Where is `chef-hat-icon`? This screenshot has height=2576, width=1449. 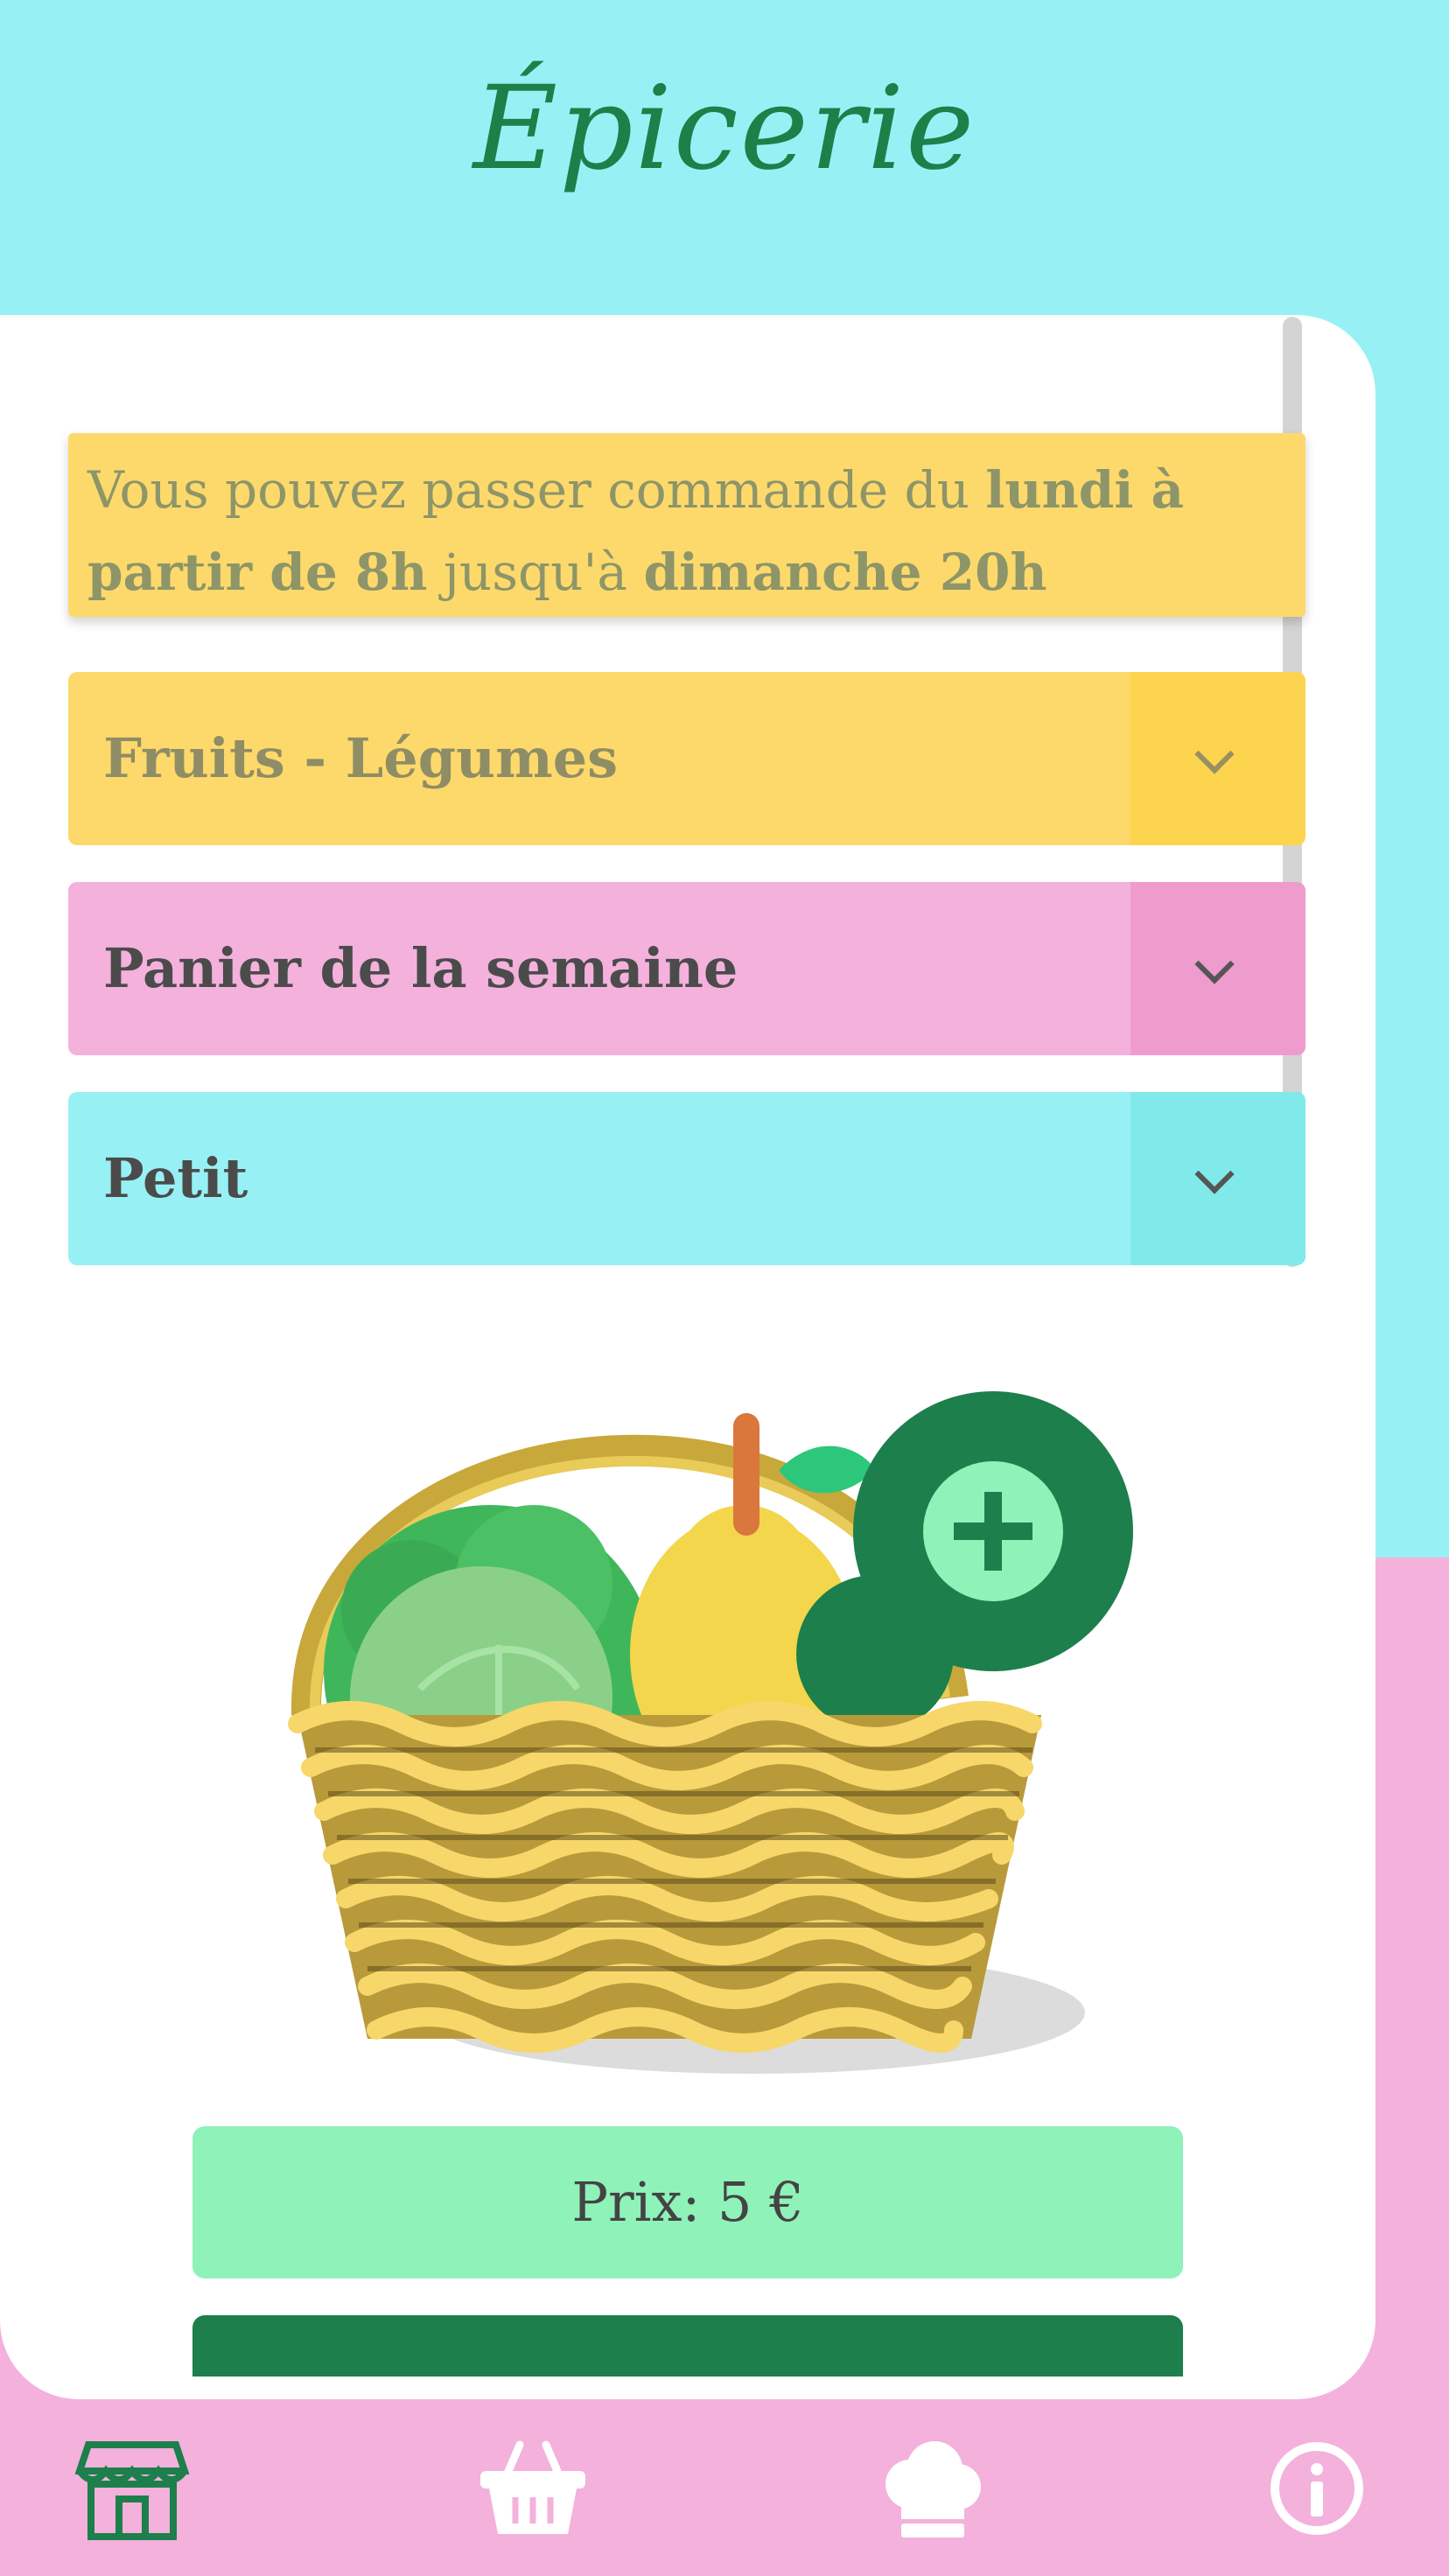 chef-hat-icon is located at coordinates (933, 2489).